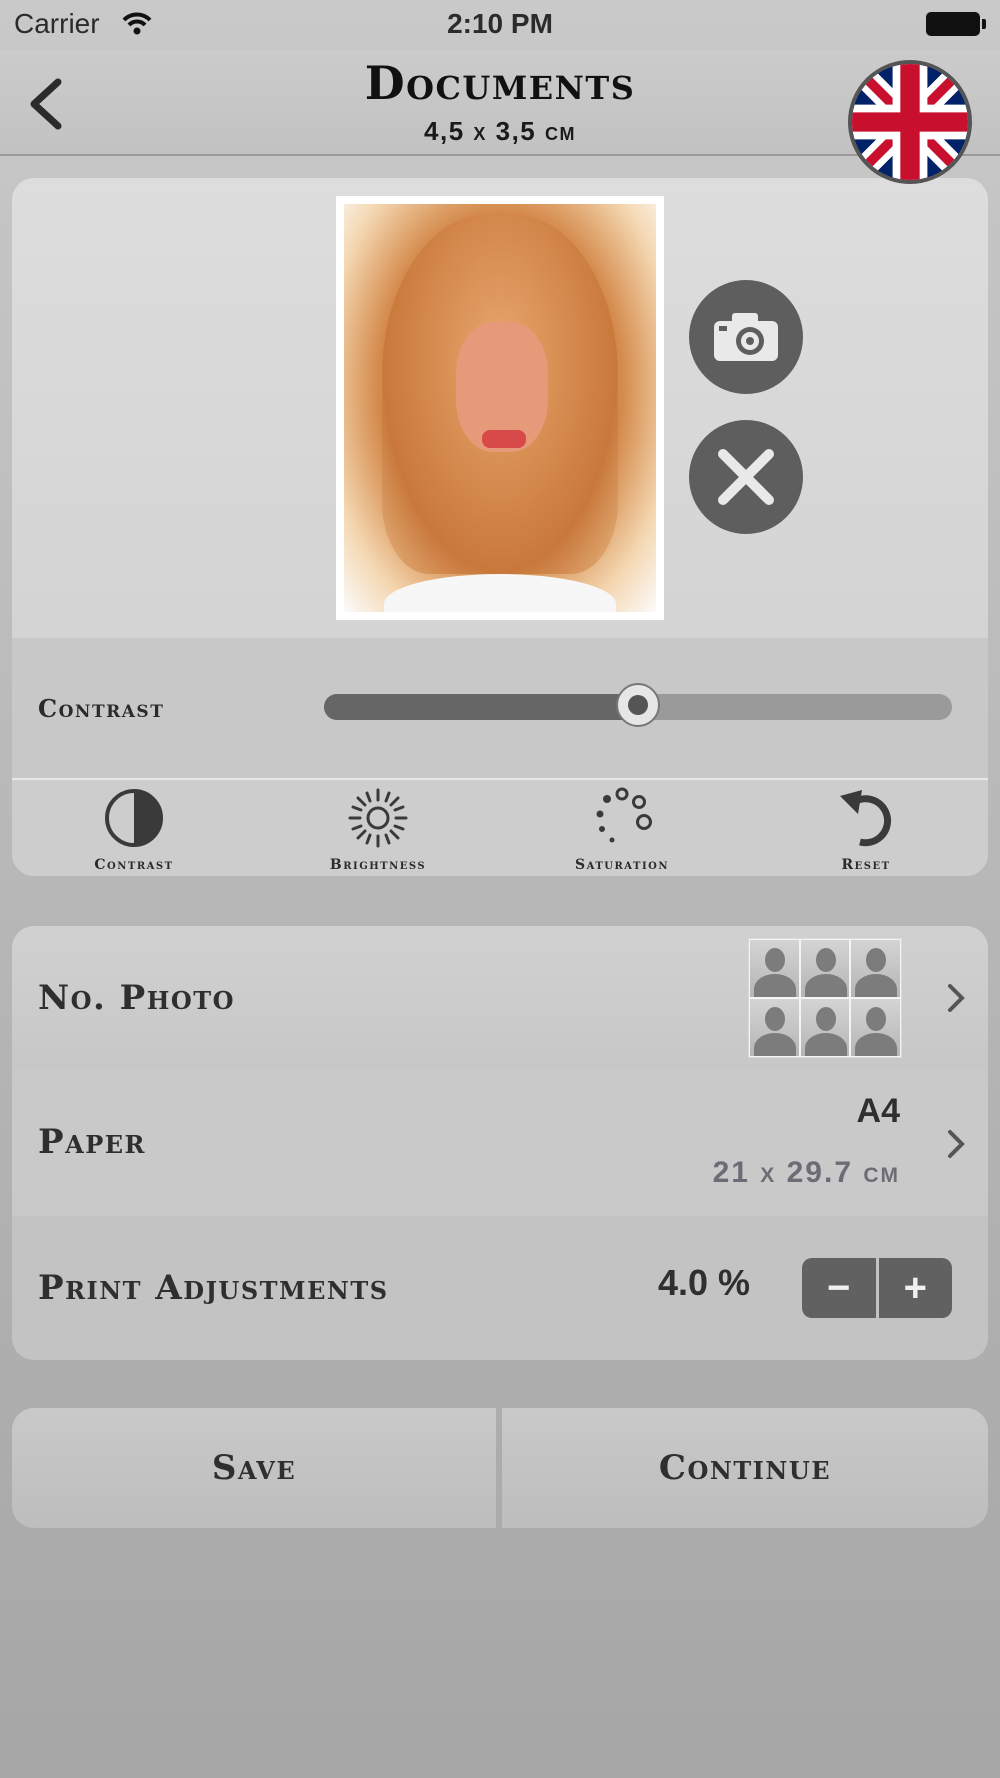 This screenshot has width=1000, height=1778. I want to click on photo-frame, so click(500, 408).